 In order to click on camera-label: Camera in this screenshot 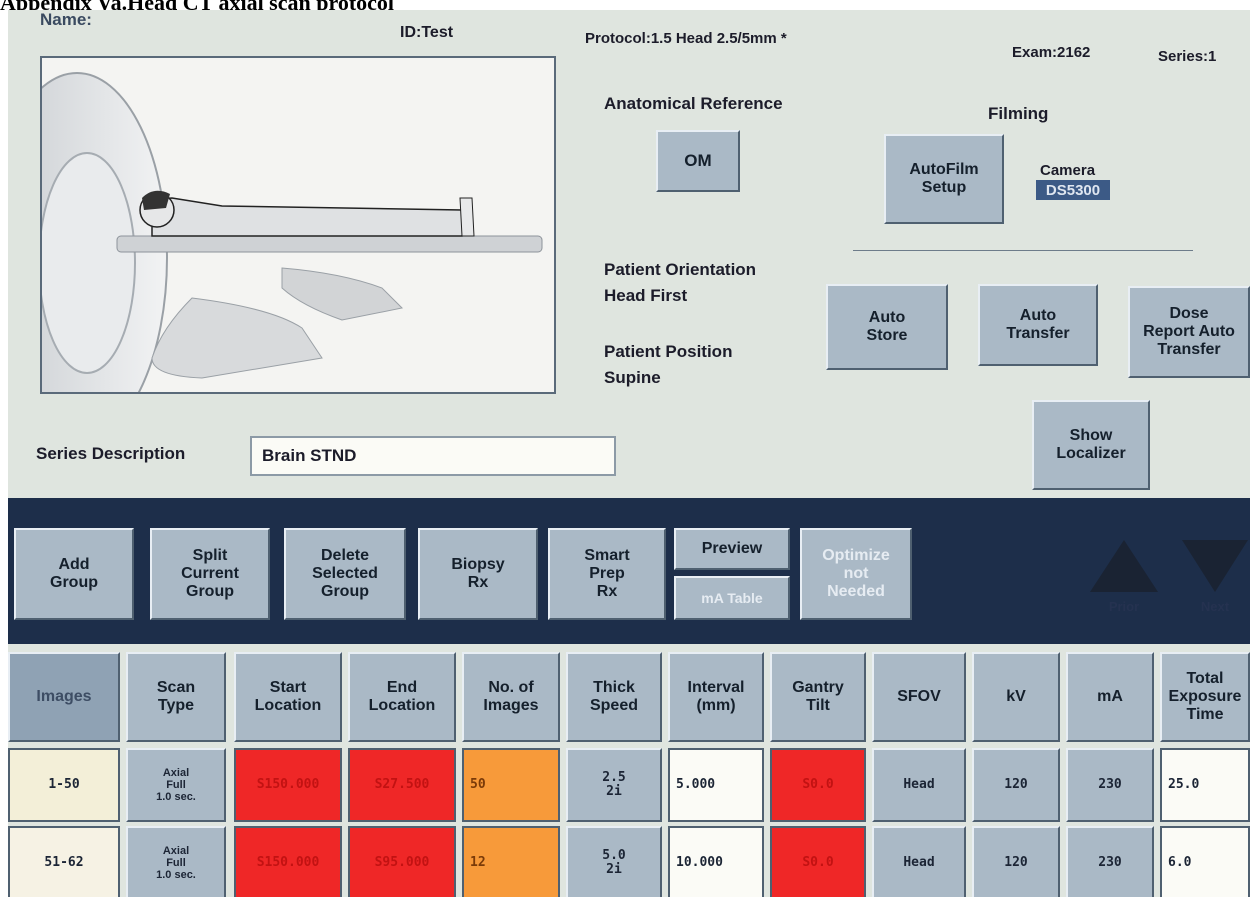, I will do `click(1068, 170)`.